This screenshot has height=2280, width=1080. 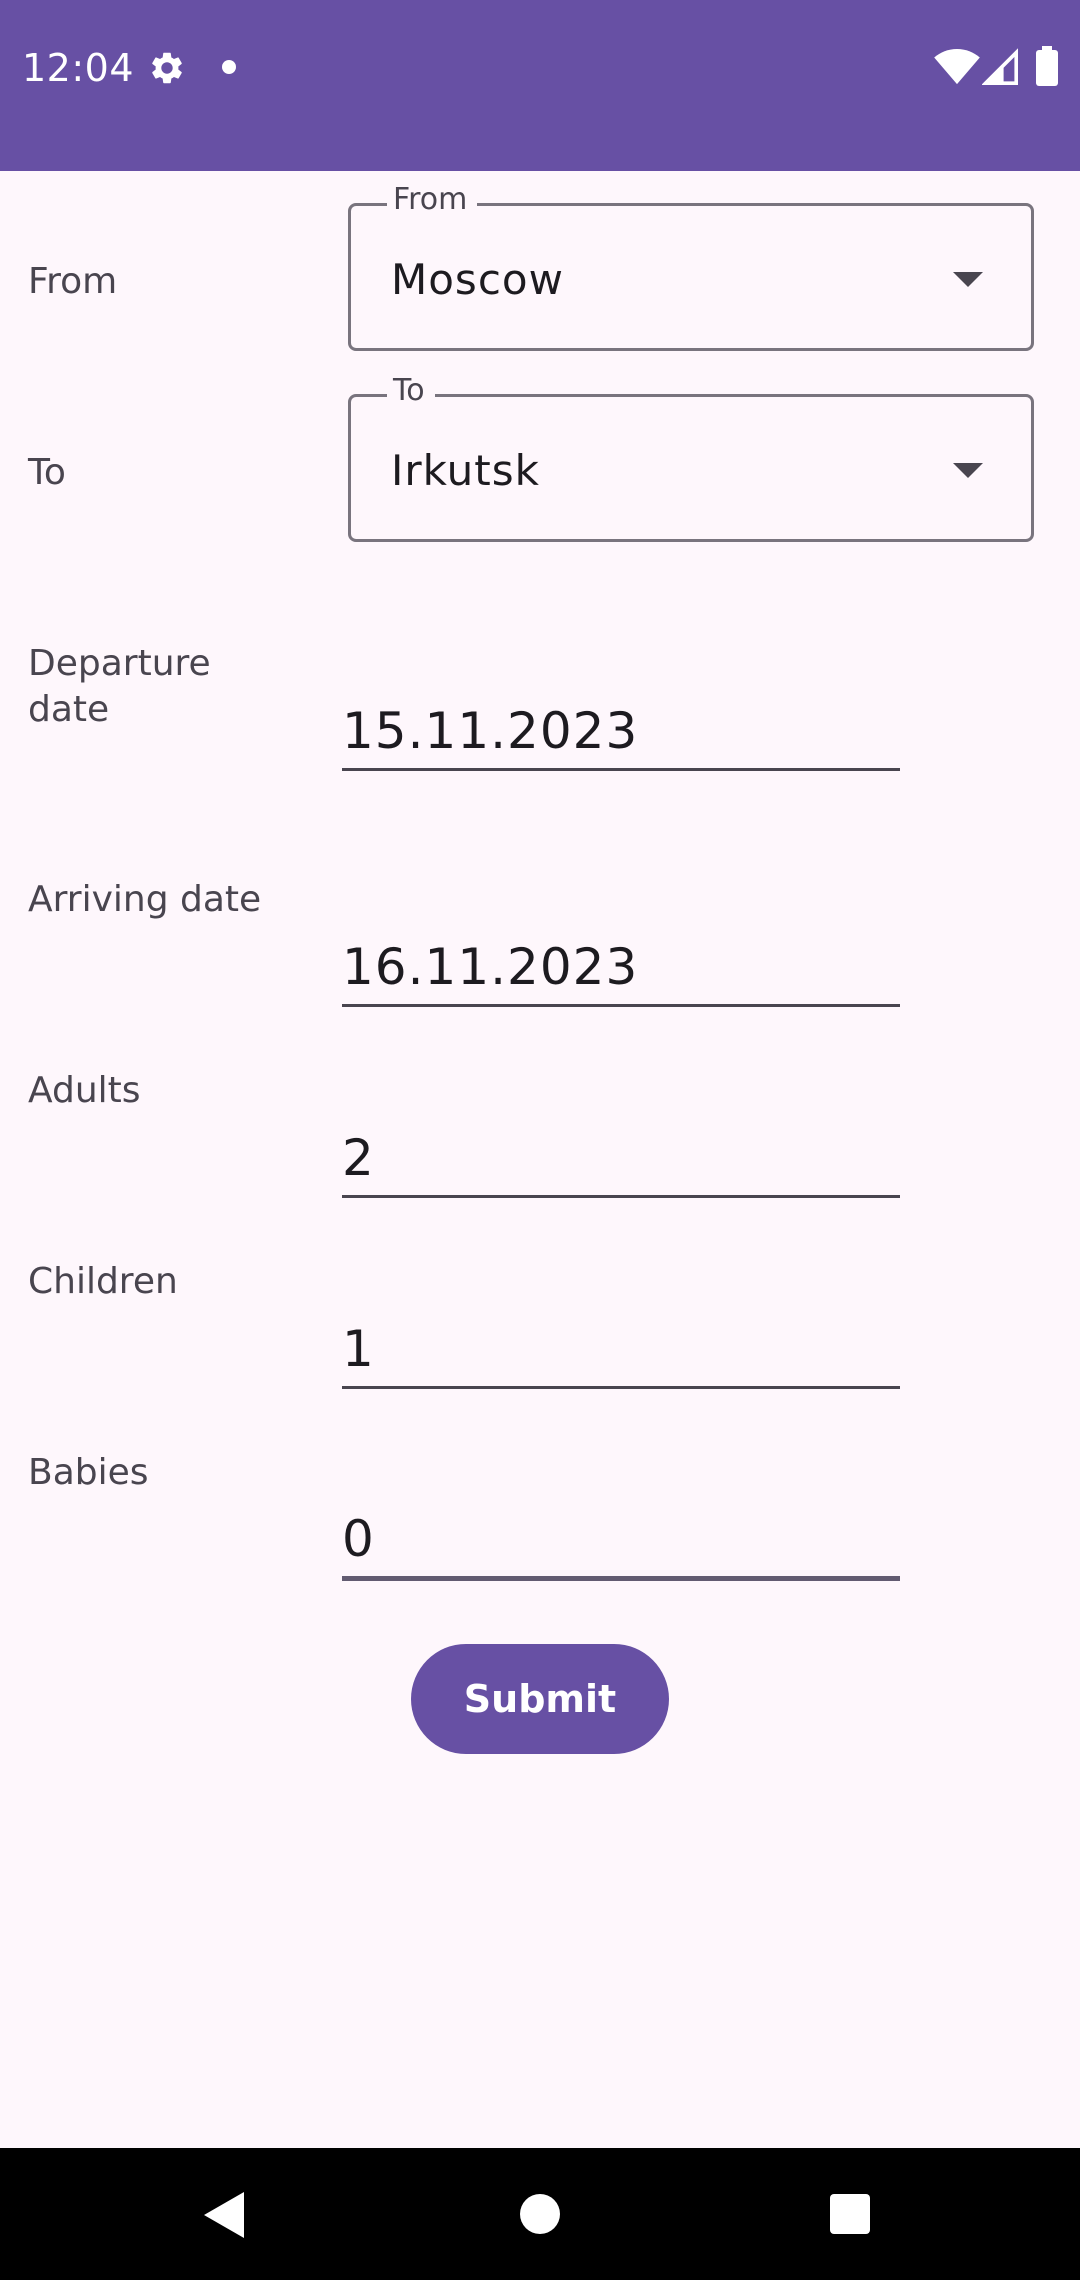 What do you see at coordinates (84, 1090) in the screenshot?
I see `adults-label: Adults` at bounding box center [84, 1090].